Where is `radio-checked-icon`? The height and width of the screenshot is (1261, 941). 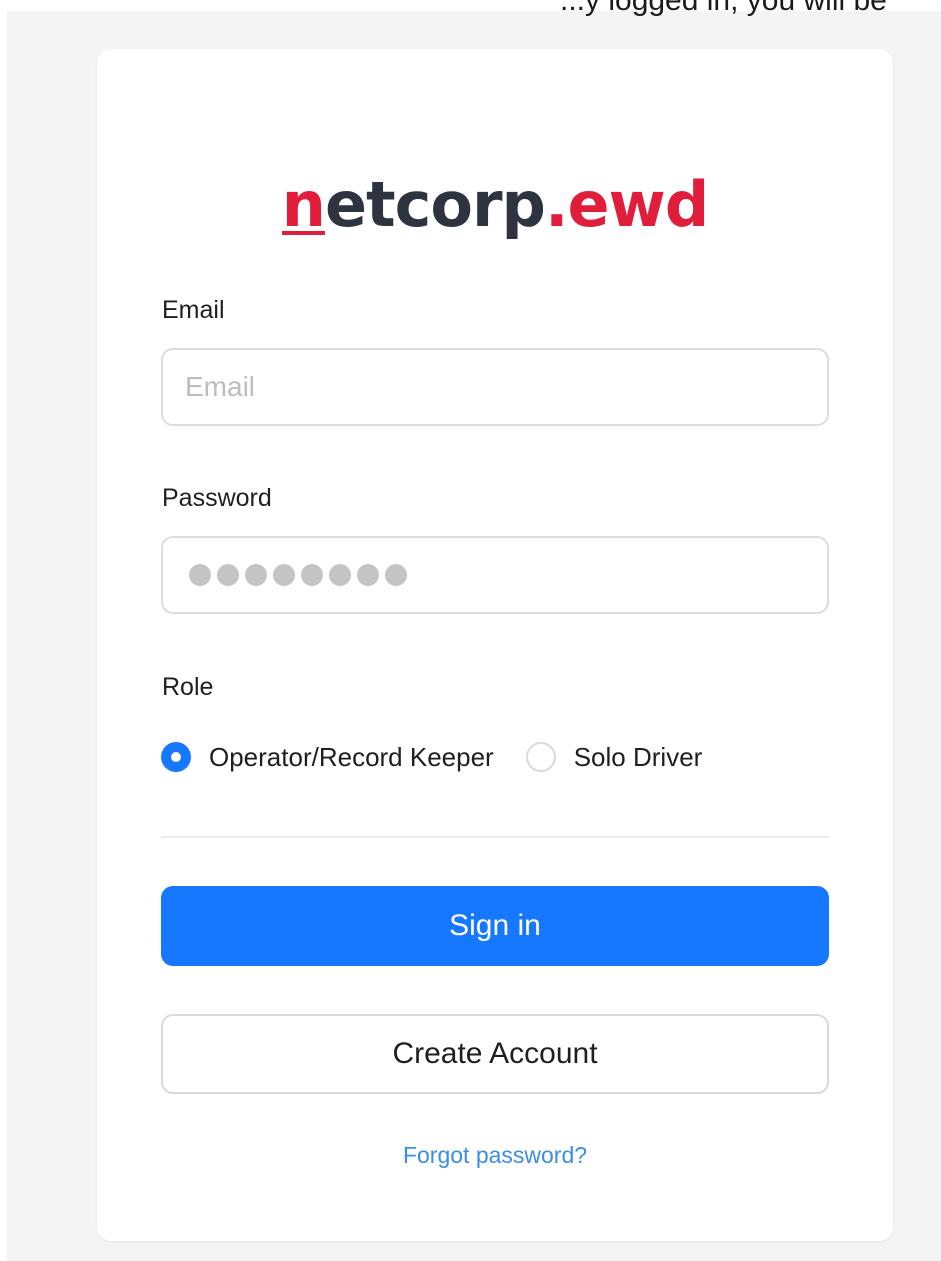
radio-checked-icon is located at coordinates (176, 757).